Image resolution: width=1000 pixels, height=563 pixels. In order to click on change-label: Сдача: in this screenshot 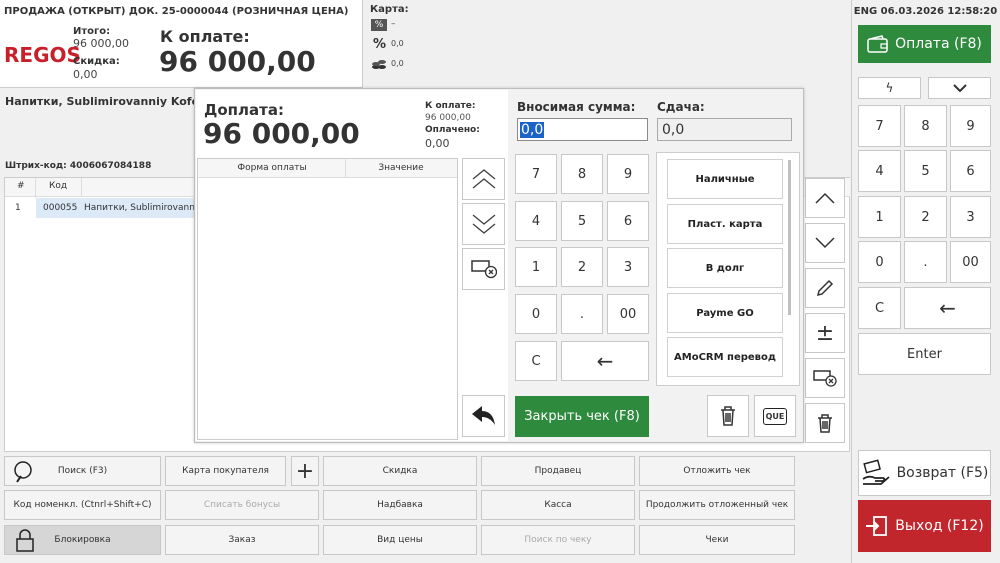, I will do `click(681, 107)`.